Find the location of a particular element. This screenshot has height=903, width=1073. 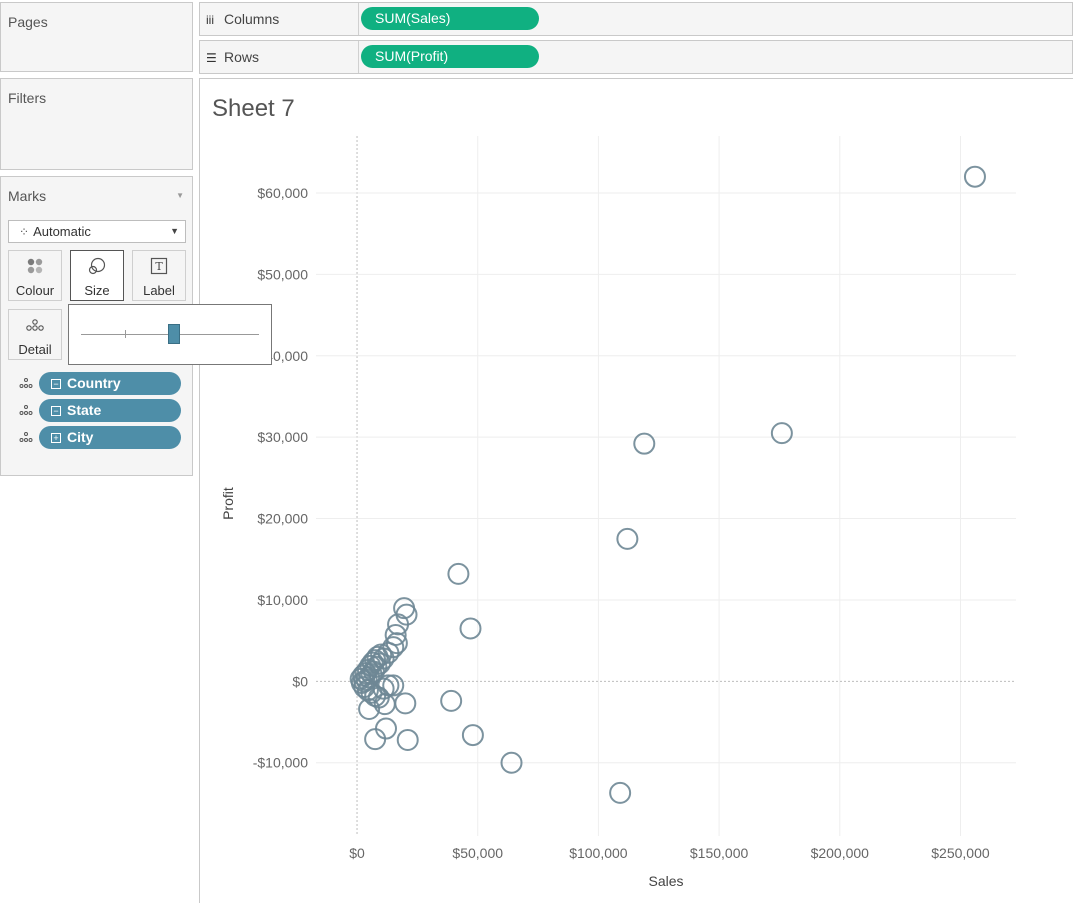

pages-title: Pages is located at coordinates (28, 22).